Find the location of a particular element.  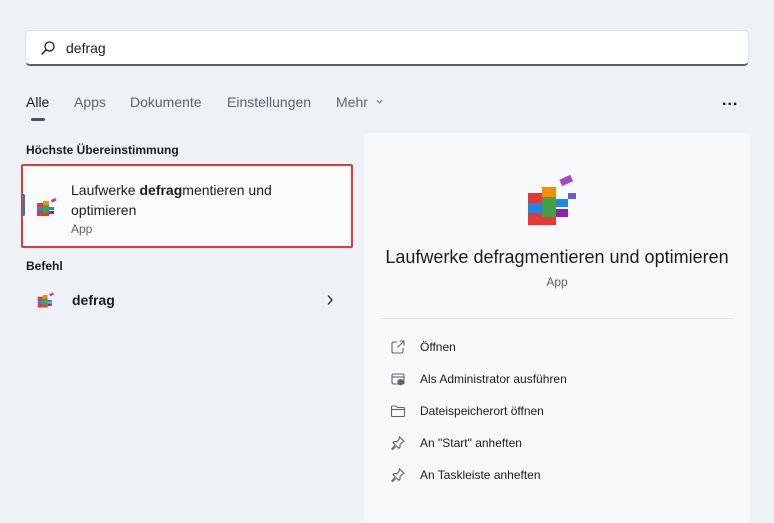

chevron-down-icon is located at coordinates (379, 101).